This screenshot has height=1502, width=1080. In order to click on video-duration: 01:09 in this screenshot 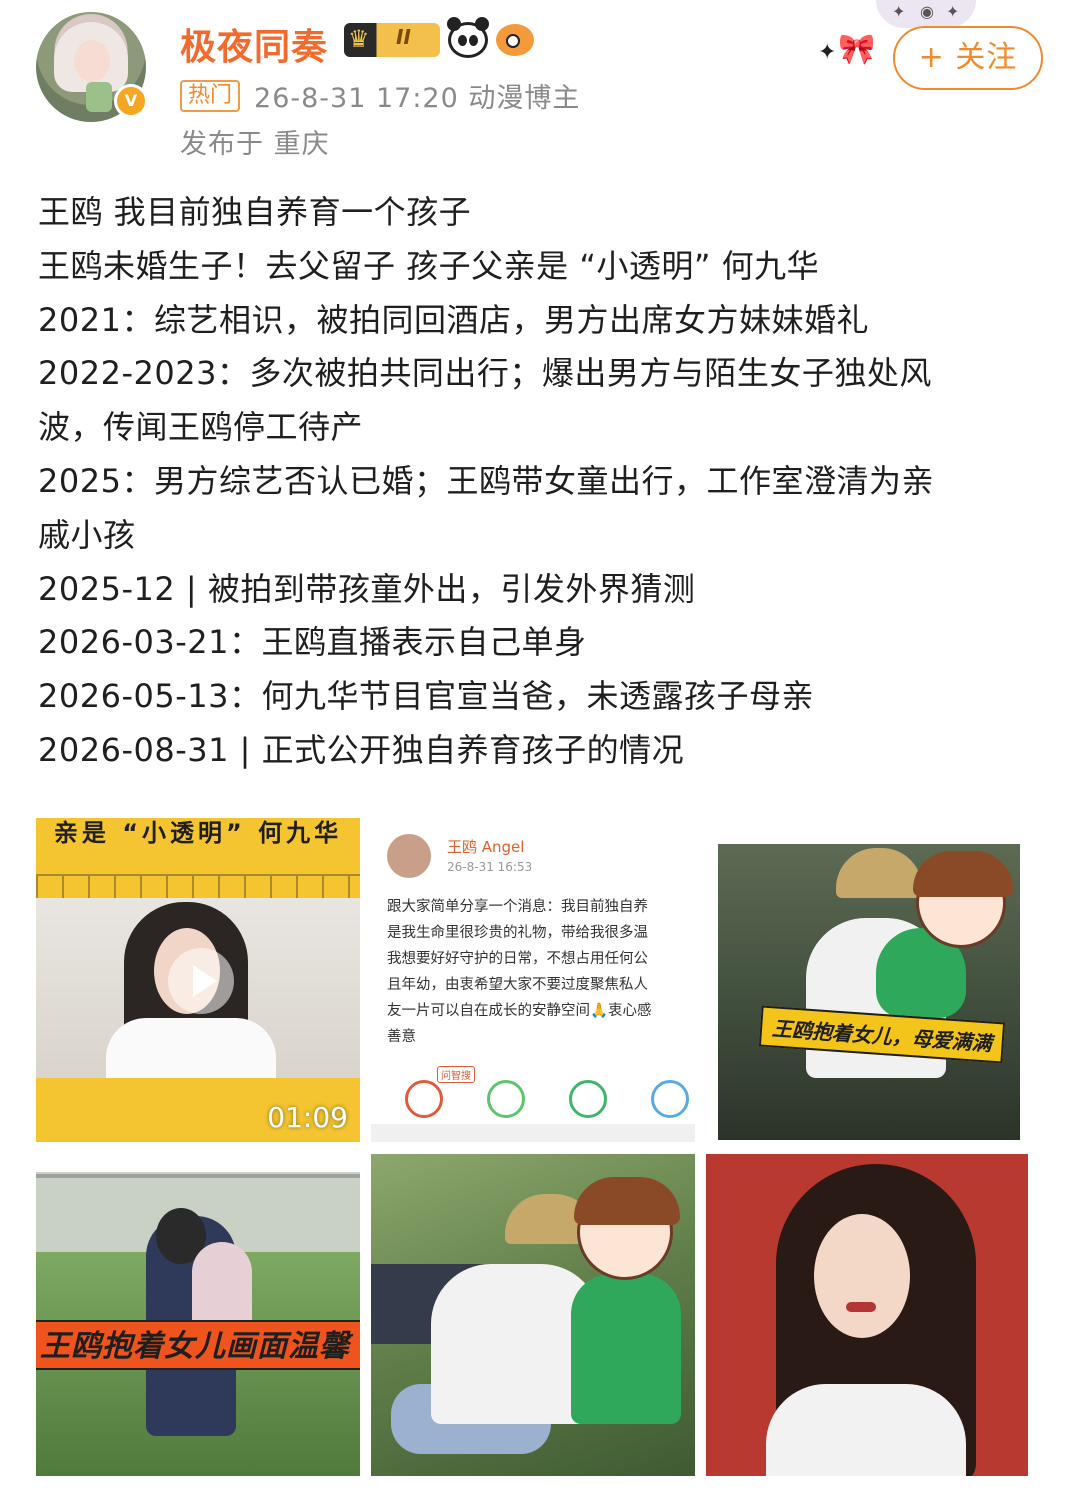, I will do `click(307, 1117)`.